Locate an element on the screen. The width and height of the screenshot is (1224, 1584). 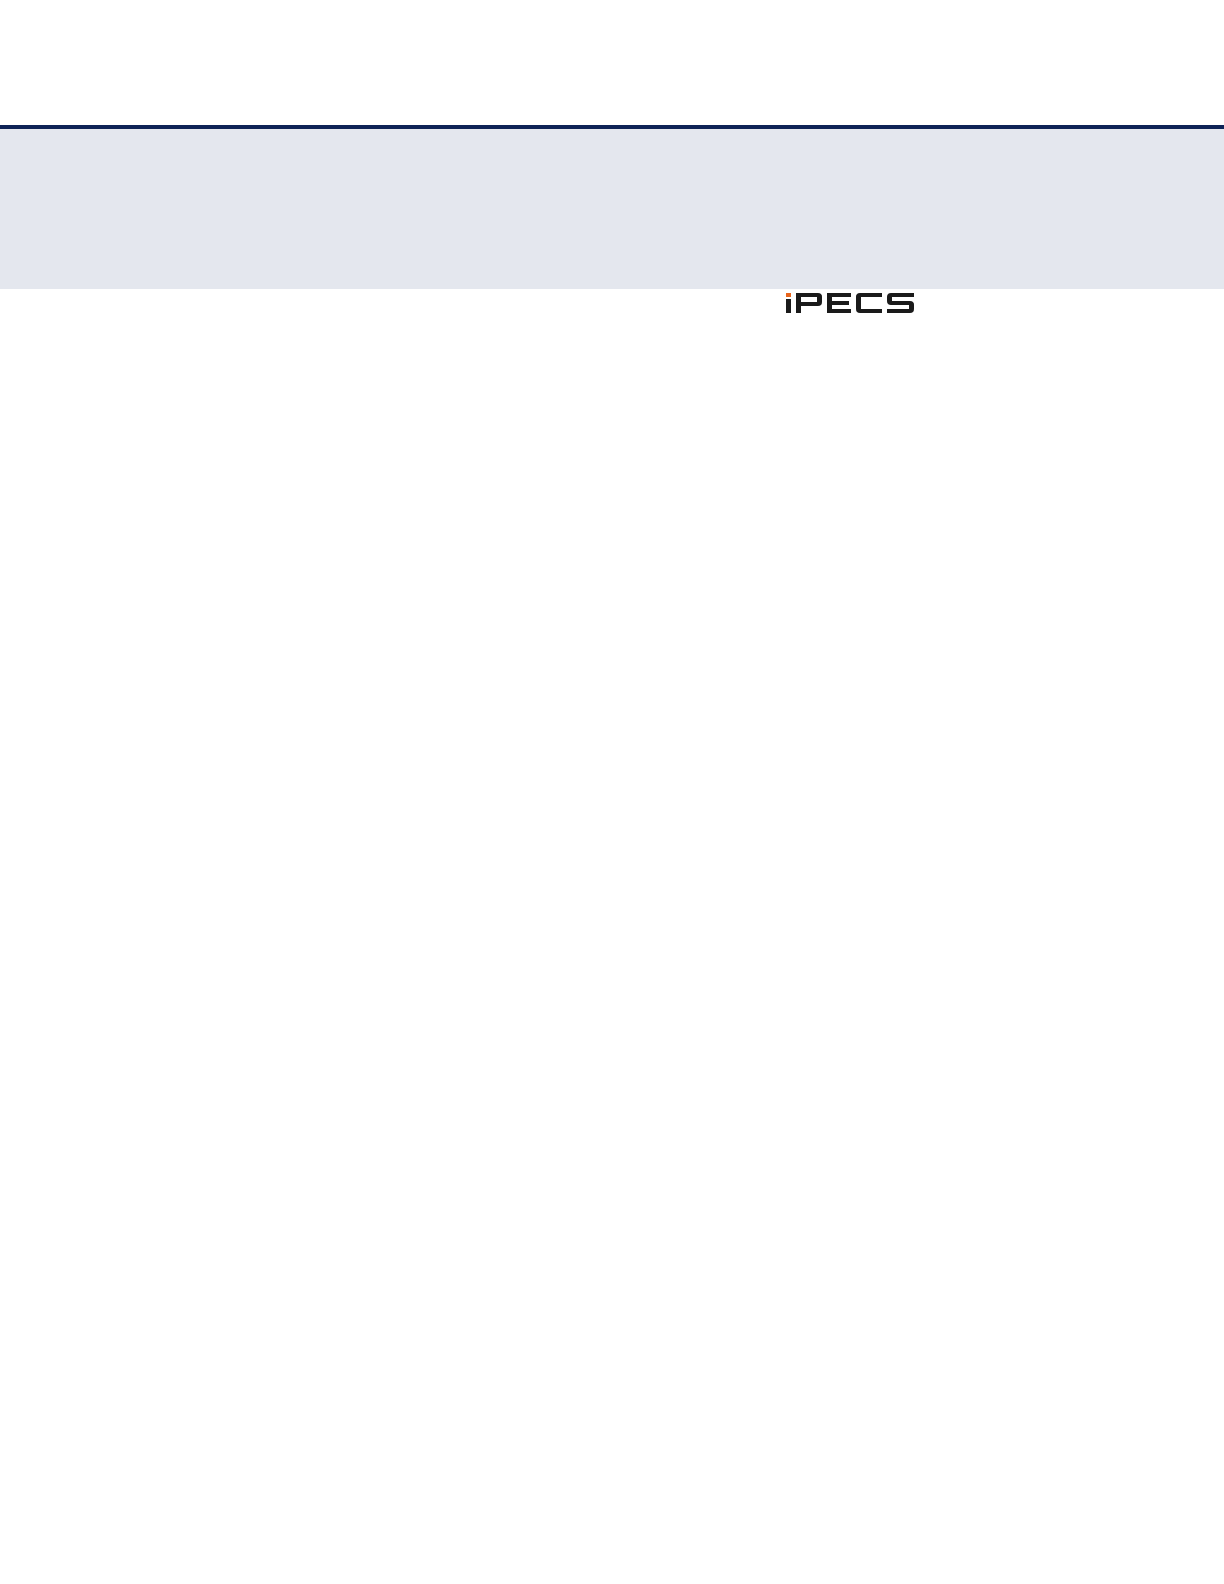
top-margin is located at coordinates (612, 62).